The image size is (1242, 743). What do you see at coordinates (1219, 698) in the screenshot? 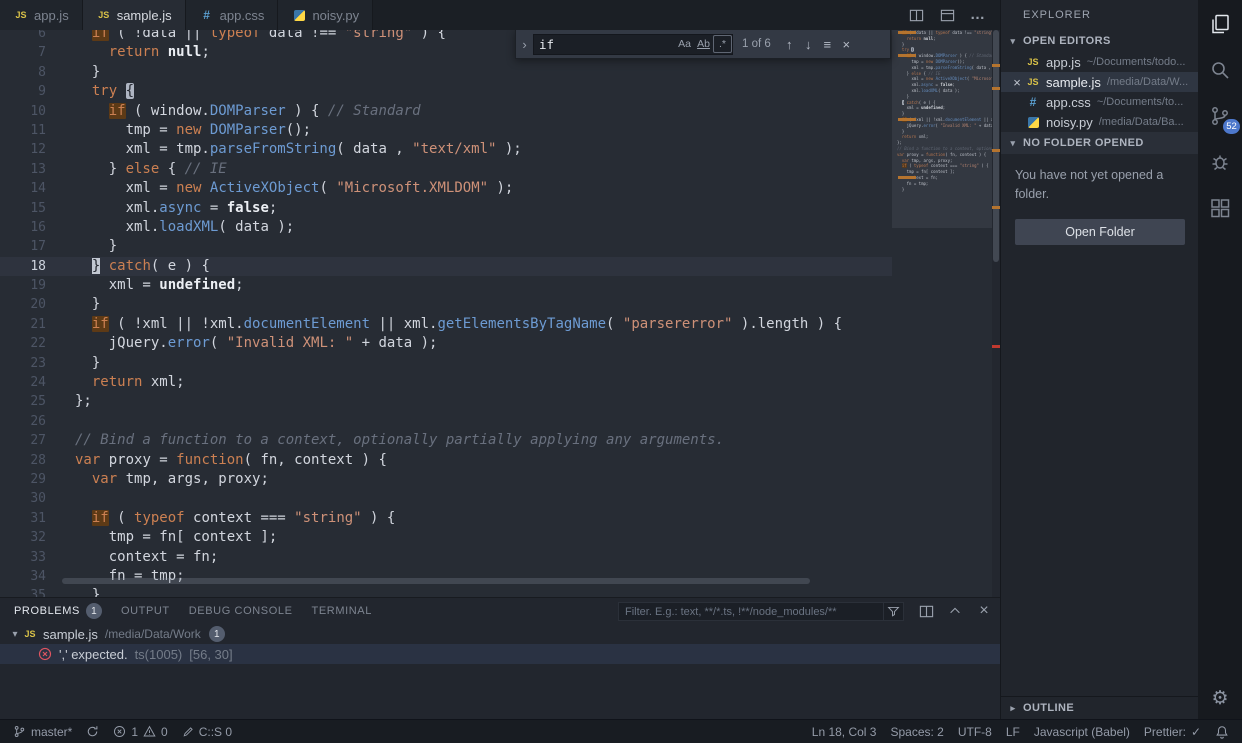
I see `settings-gear-icon: ⚙` at bounding box center [1219, 698].